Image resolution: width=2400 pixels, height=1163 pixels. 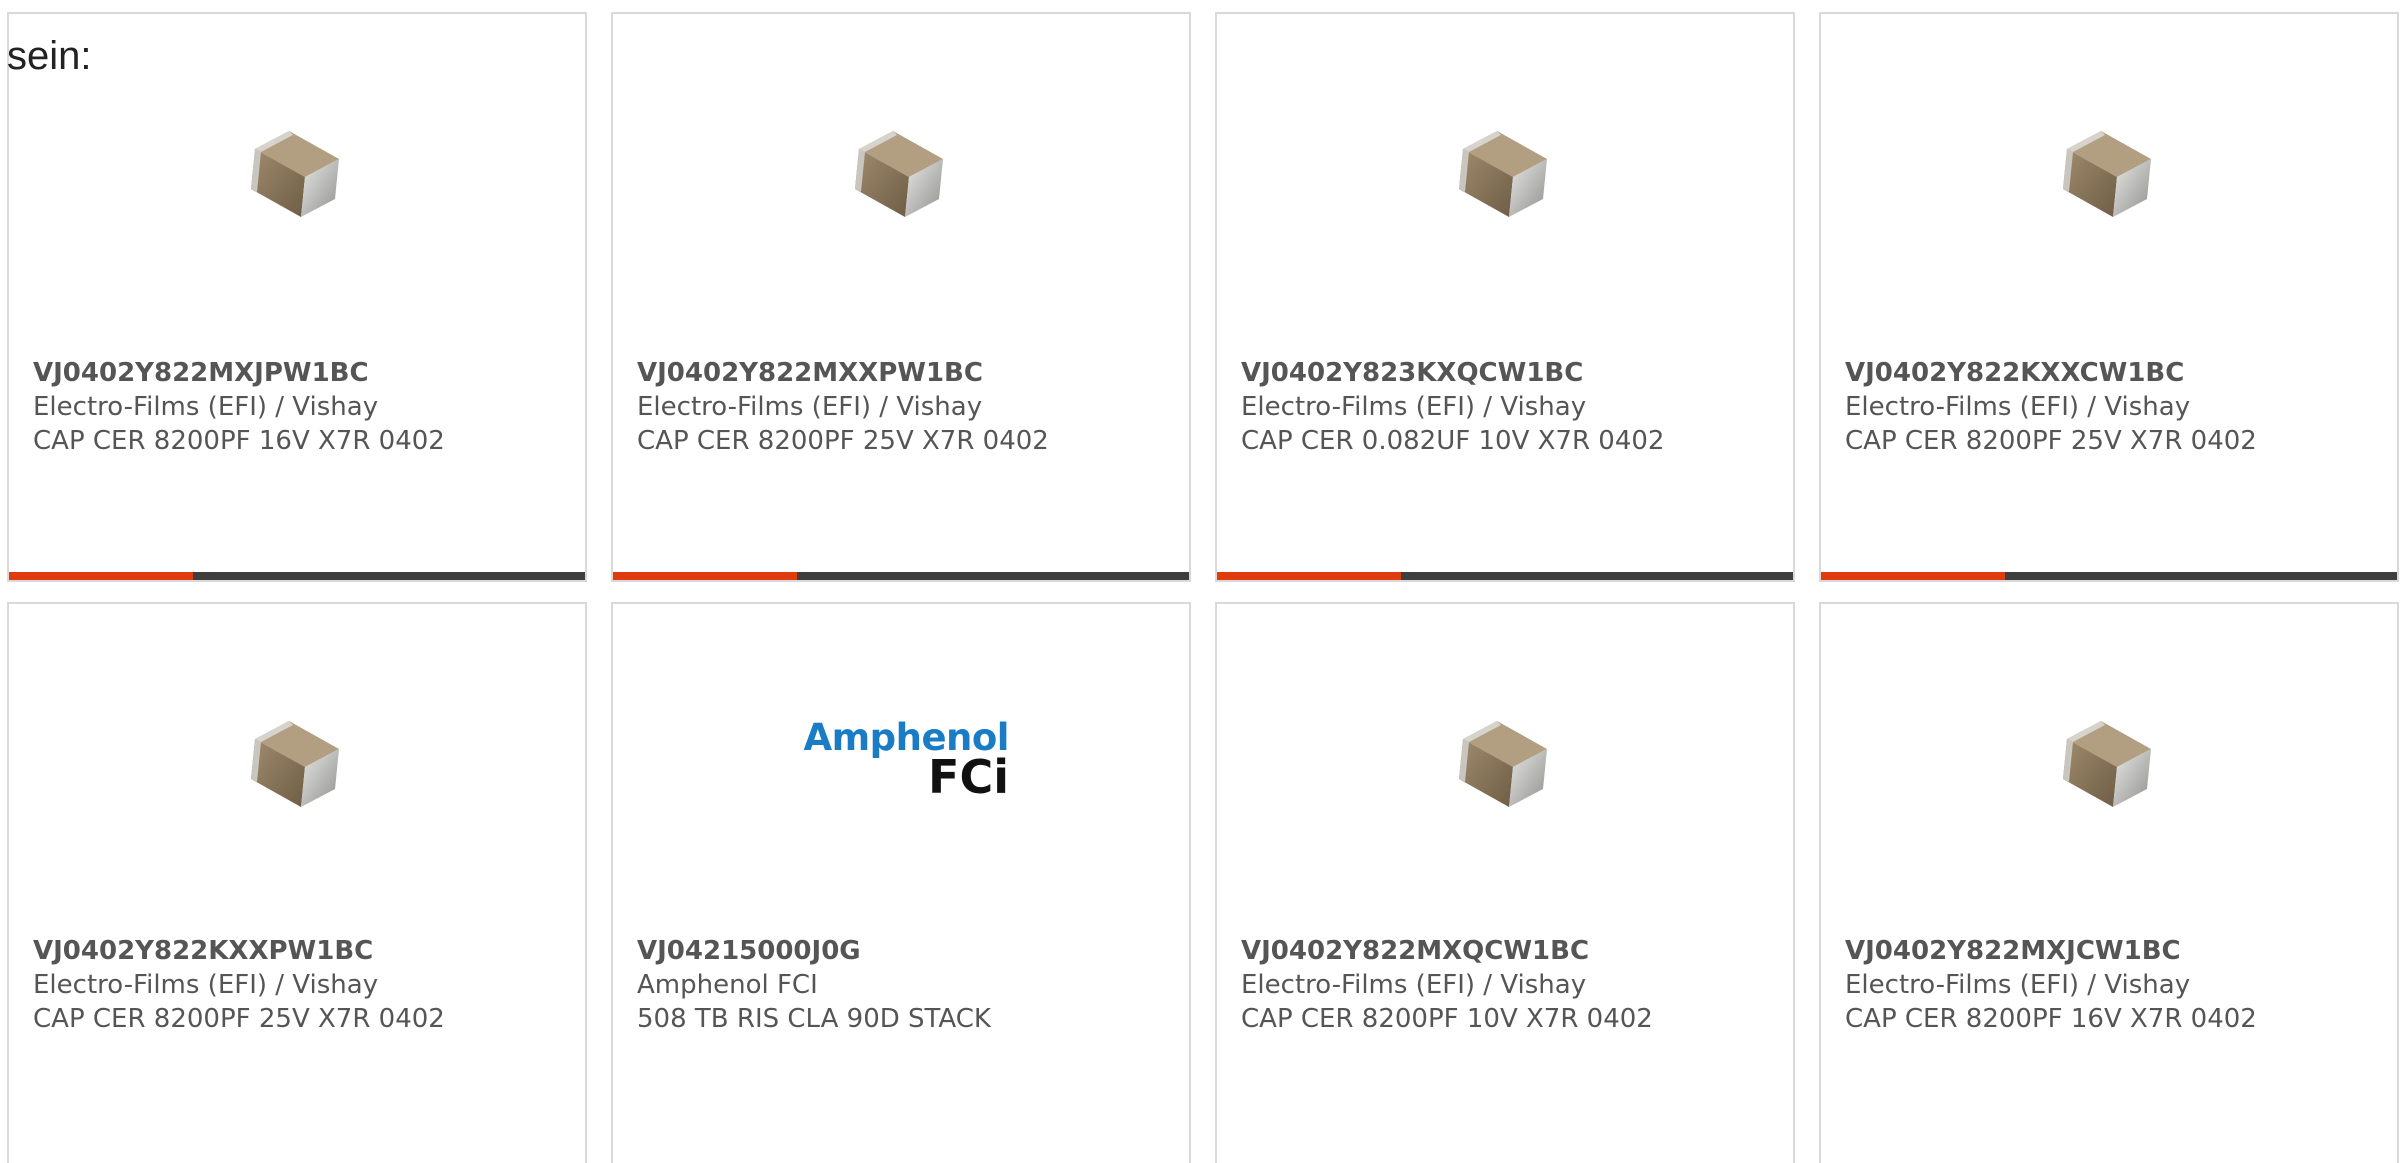 I want to click on product-description: 508 TB RIS CLA 90D STACK, so click(x=814, y=1019).